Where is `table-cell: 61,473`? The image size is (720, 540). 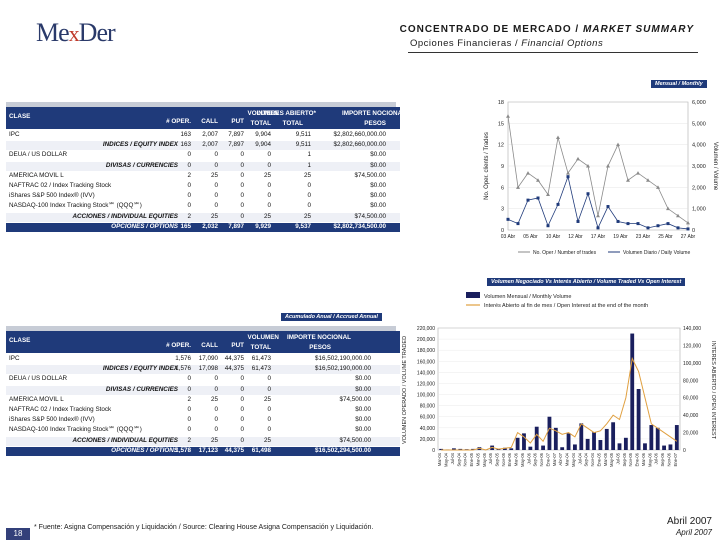
table-cell: 61,473 is located at coordinates (261, 369).